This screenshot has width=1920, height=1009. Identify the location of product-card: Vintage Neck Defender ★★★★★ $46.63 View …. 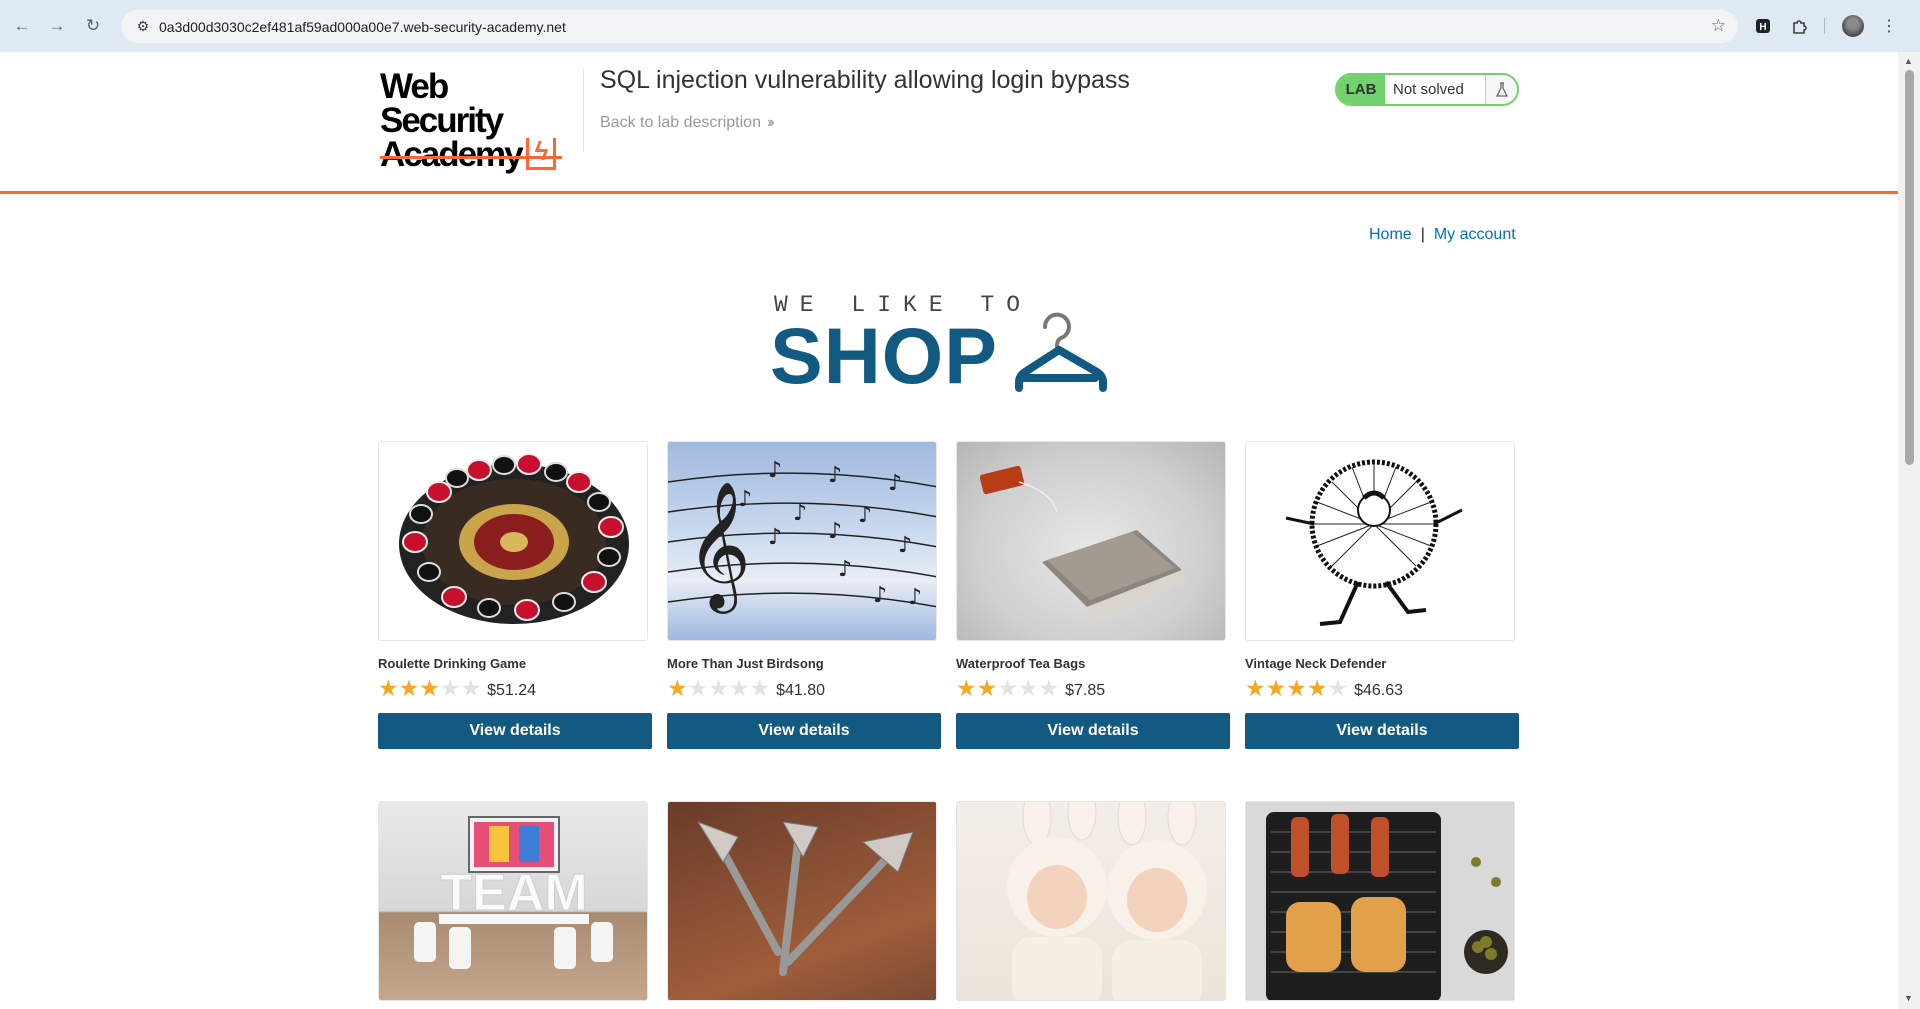
(1382, 595).